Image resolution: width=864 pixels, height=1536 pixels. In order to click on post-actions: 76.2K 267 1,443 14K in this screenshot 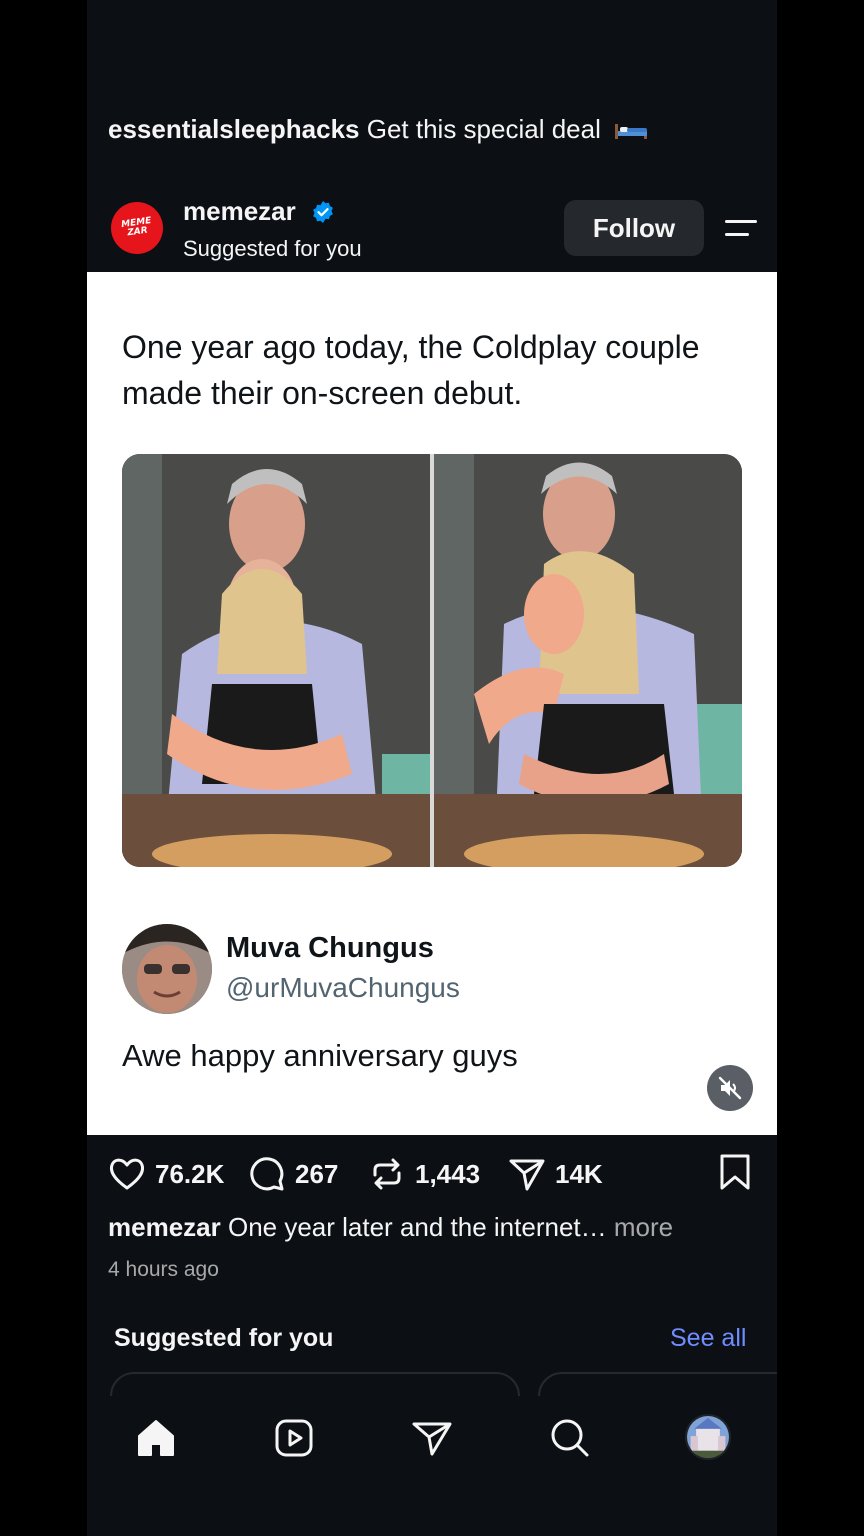, I will do `click(432, 1174)`.